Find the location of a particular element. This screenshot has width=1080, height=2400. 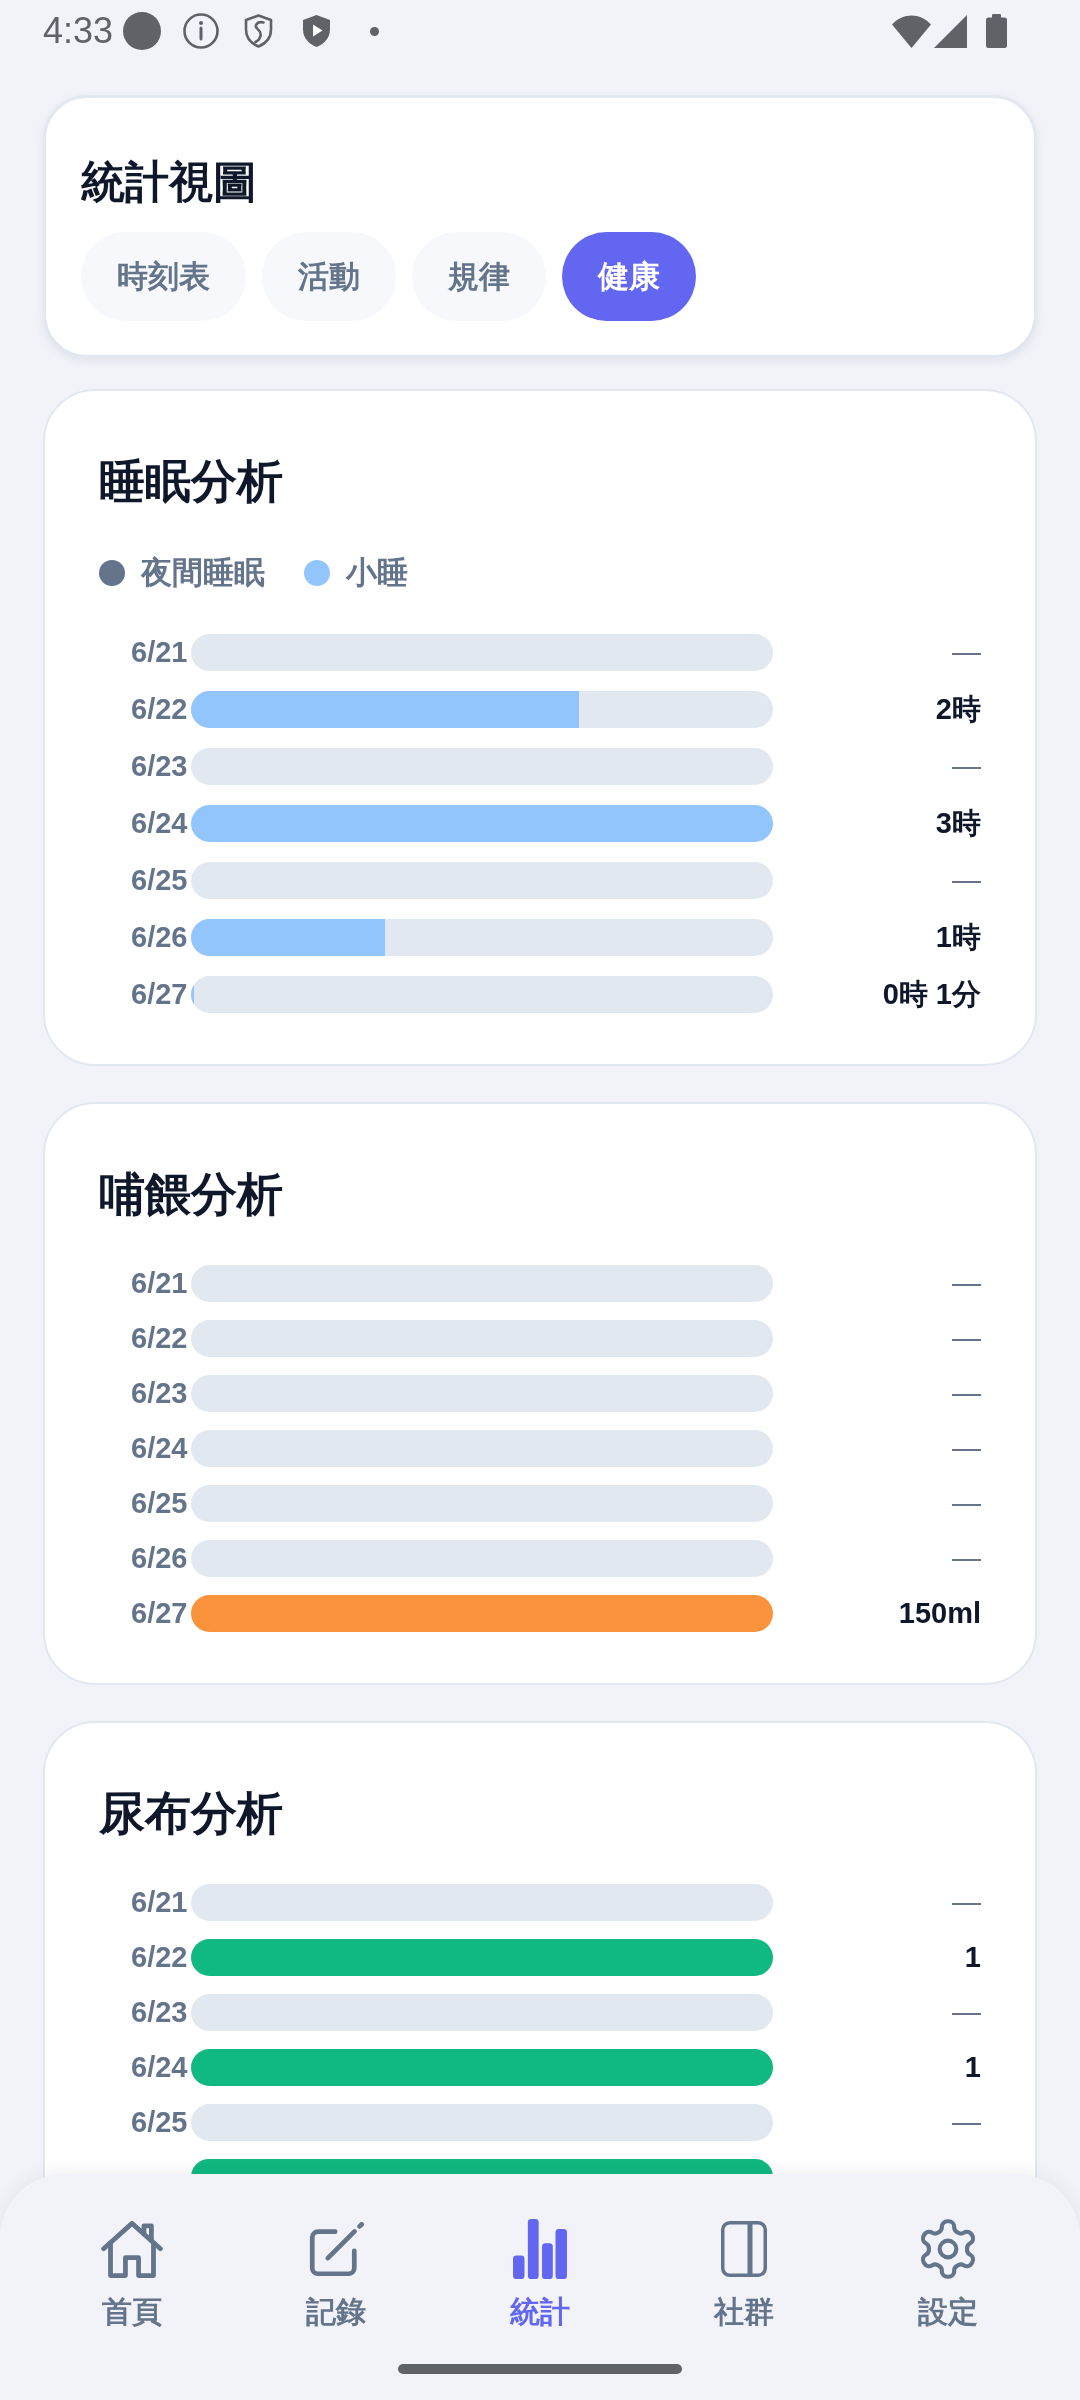

shield-play-icon is located at coordinates (317, 31).